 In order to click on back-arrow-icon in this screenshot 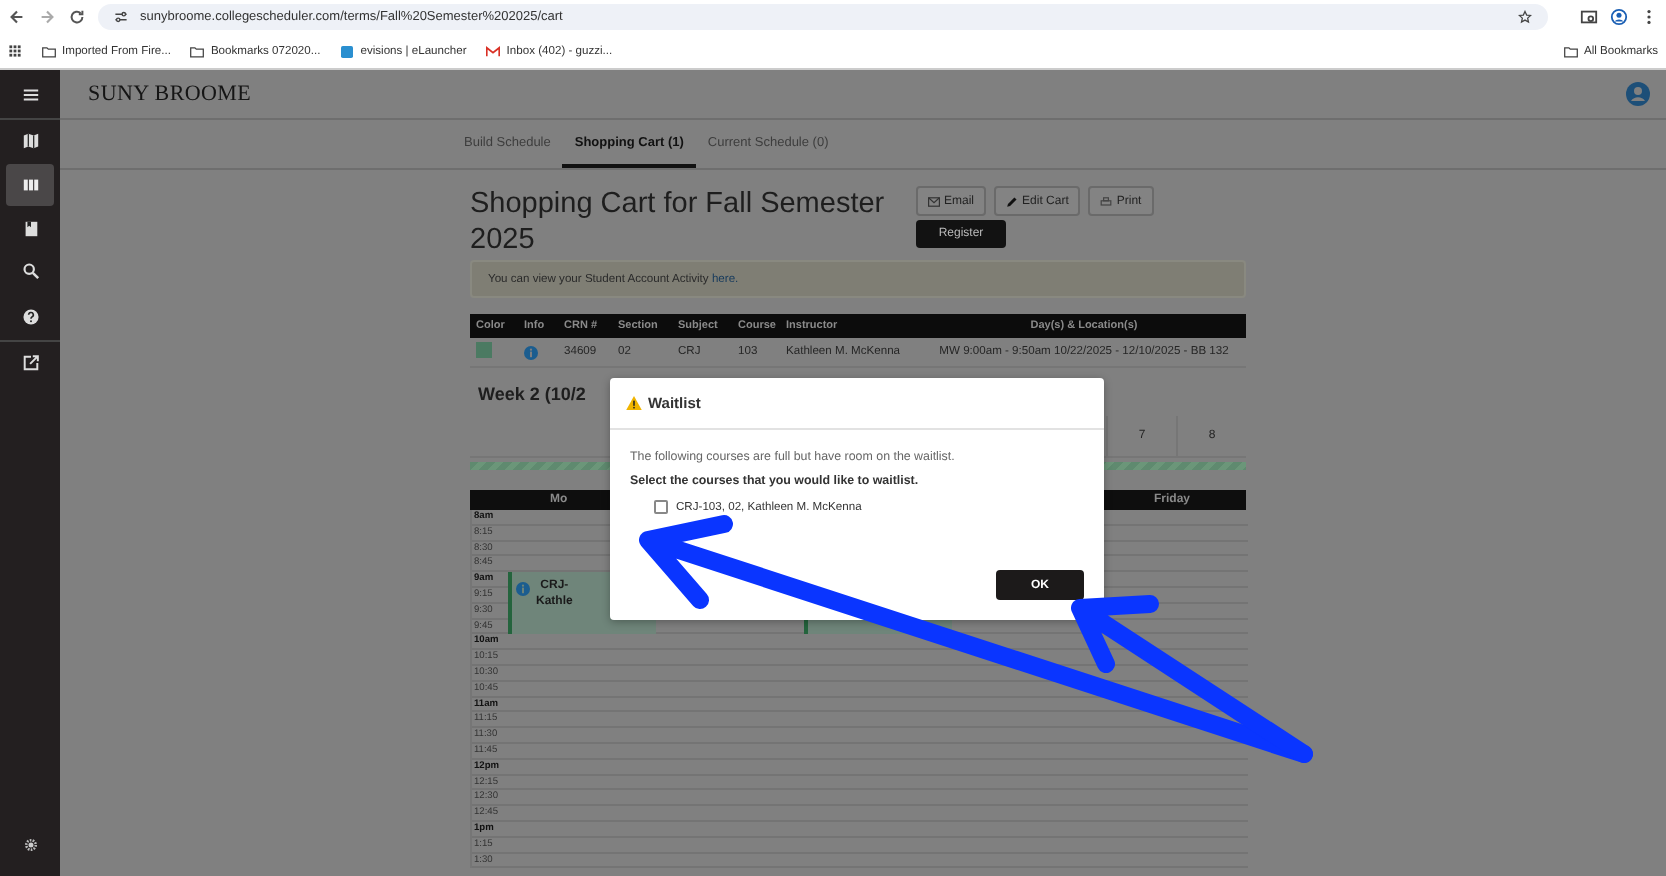, I will do `click(17, 17)`.